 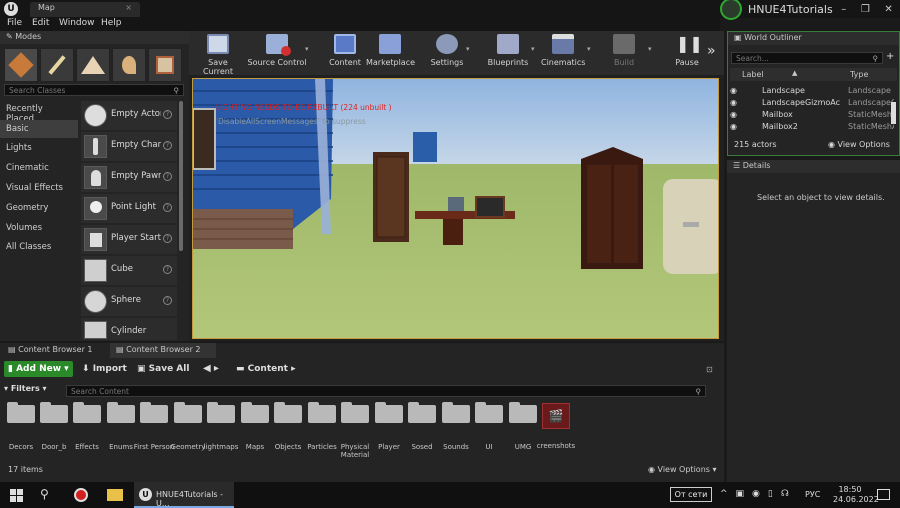 What do you see at coordinates (890, 56) in the screenshot?
I see `add-actor-icon: +` at bounding box center [890, 56].